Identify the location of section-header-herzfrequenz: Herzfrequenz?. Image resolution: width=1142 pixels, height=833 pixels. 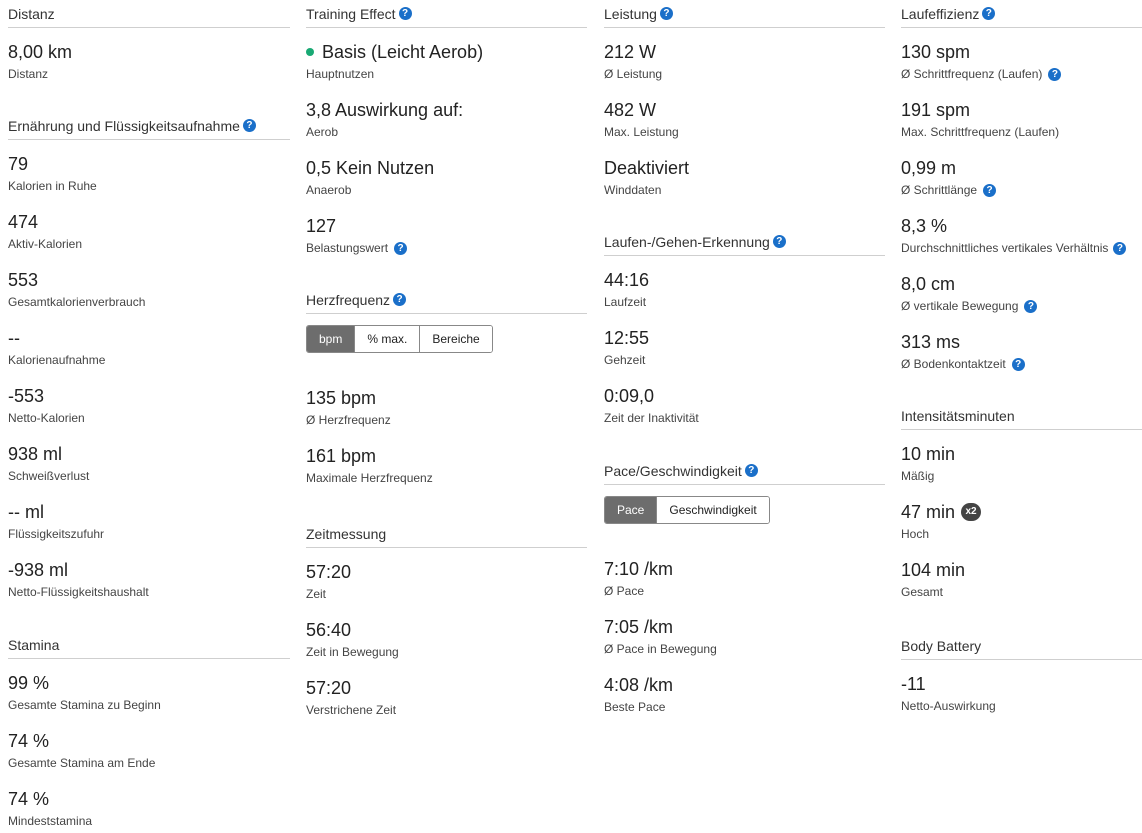
(446, 300).